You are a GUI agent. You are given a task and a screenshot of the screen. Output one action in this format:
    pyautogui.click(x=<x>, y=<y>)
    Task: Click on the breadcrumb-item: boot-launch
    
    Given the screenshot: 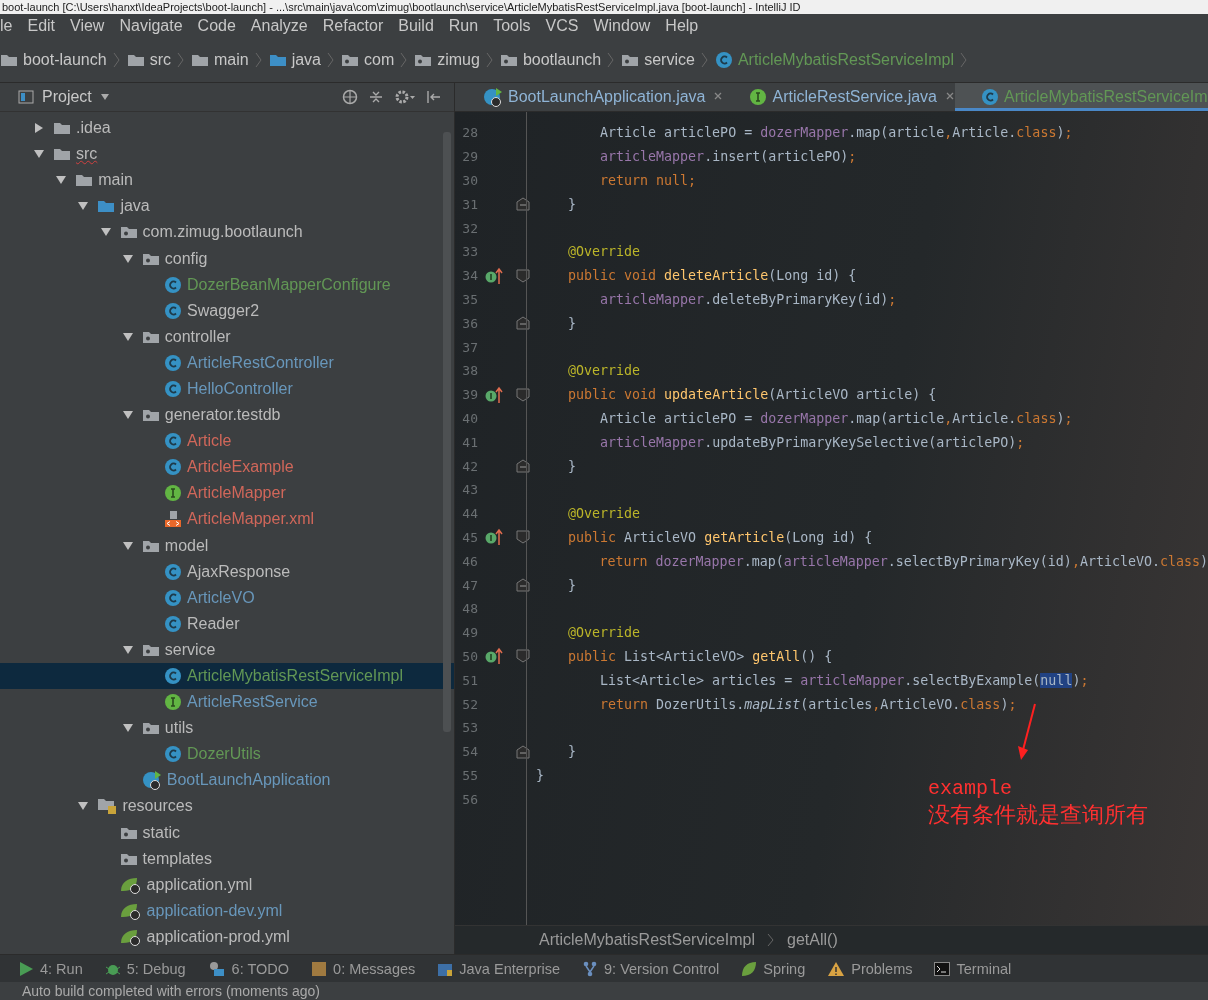 What is the action you would take?
    pyautogui.click(x=65, y=60)
    